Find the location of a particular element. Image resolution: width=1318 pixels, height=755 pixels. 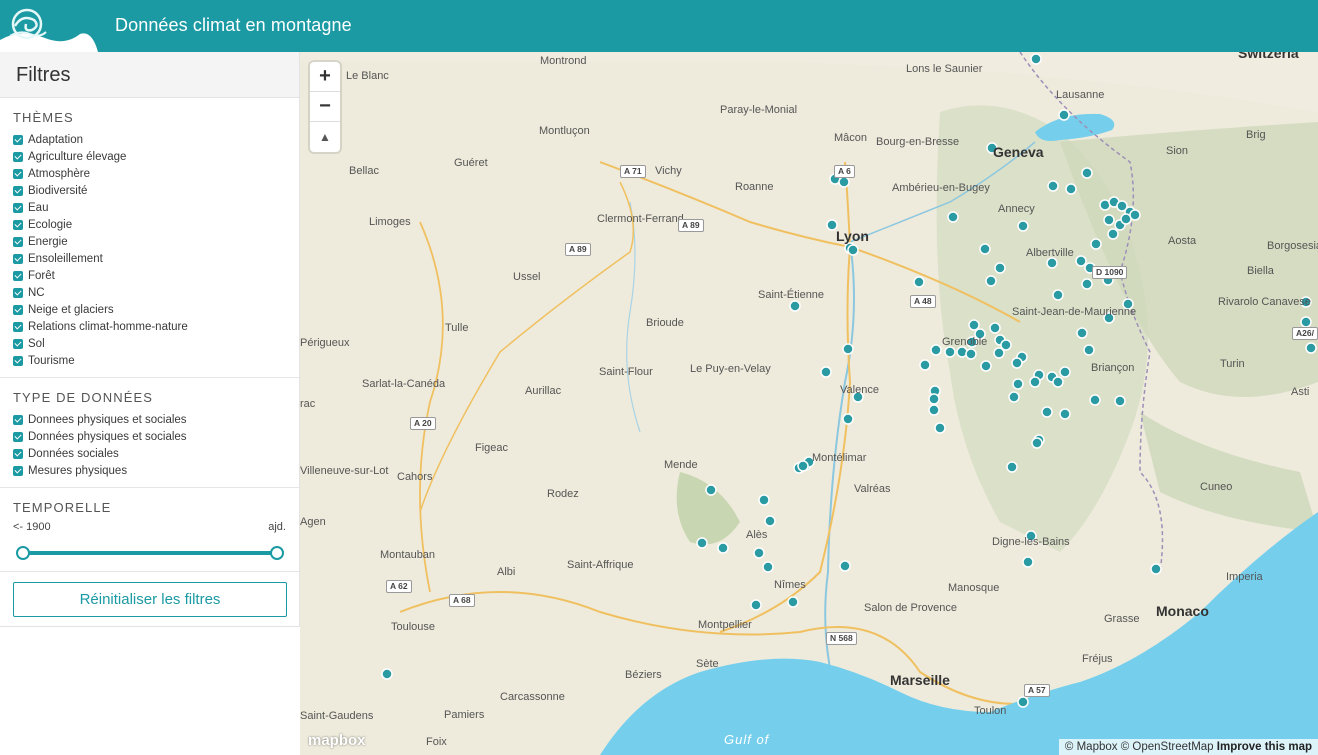

theme-checkbox-row: Neige et glaciers is located at coordinates (149, 309).